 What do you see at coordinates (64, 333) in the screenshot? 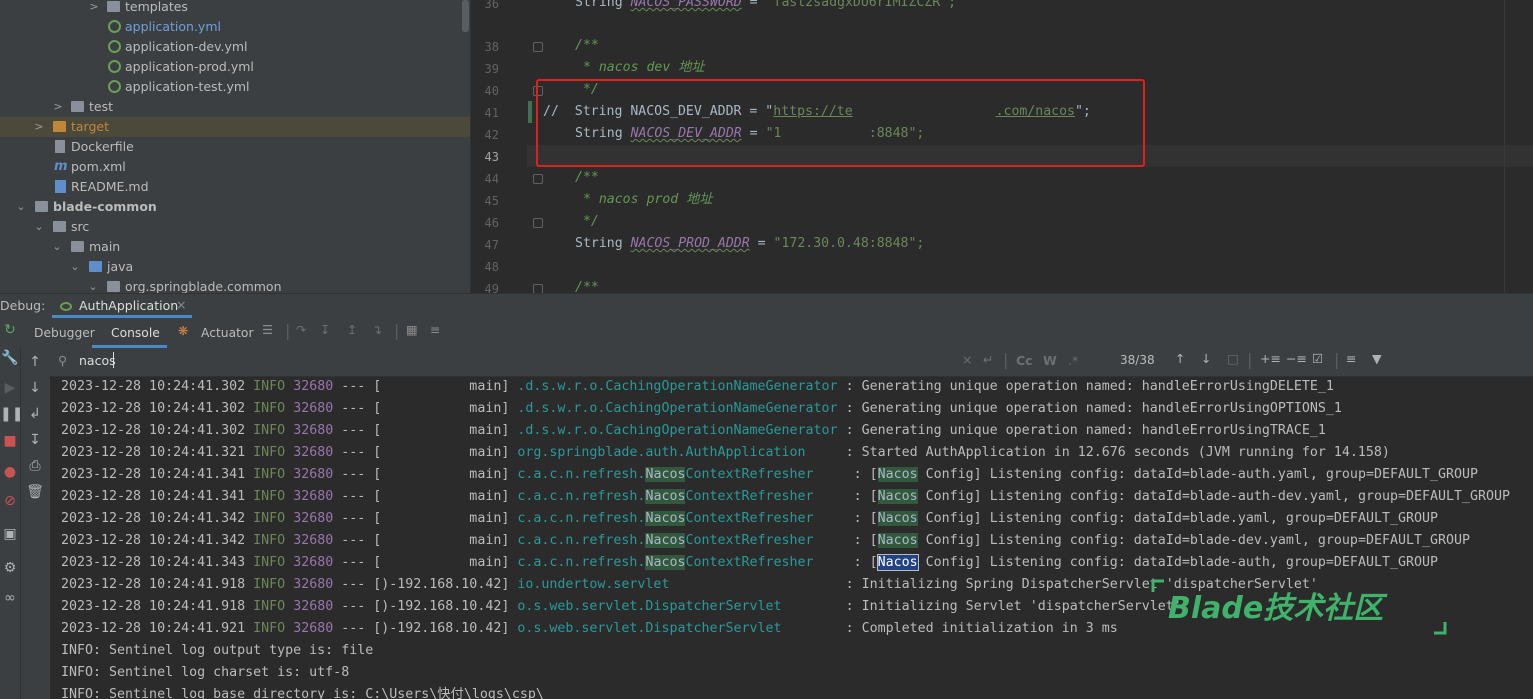
I see `tab-debugger: Debugger` at bounding box center [64, 333].